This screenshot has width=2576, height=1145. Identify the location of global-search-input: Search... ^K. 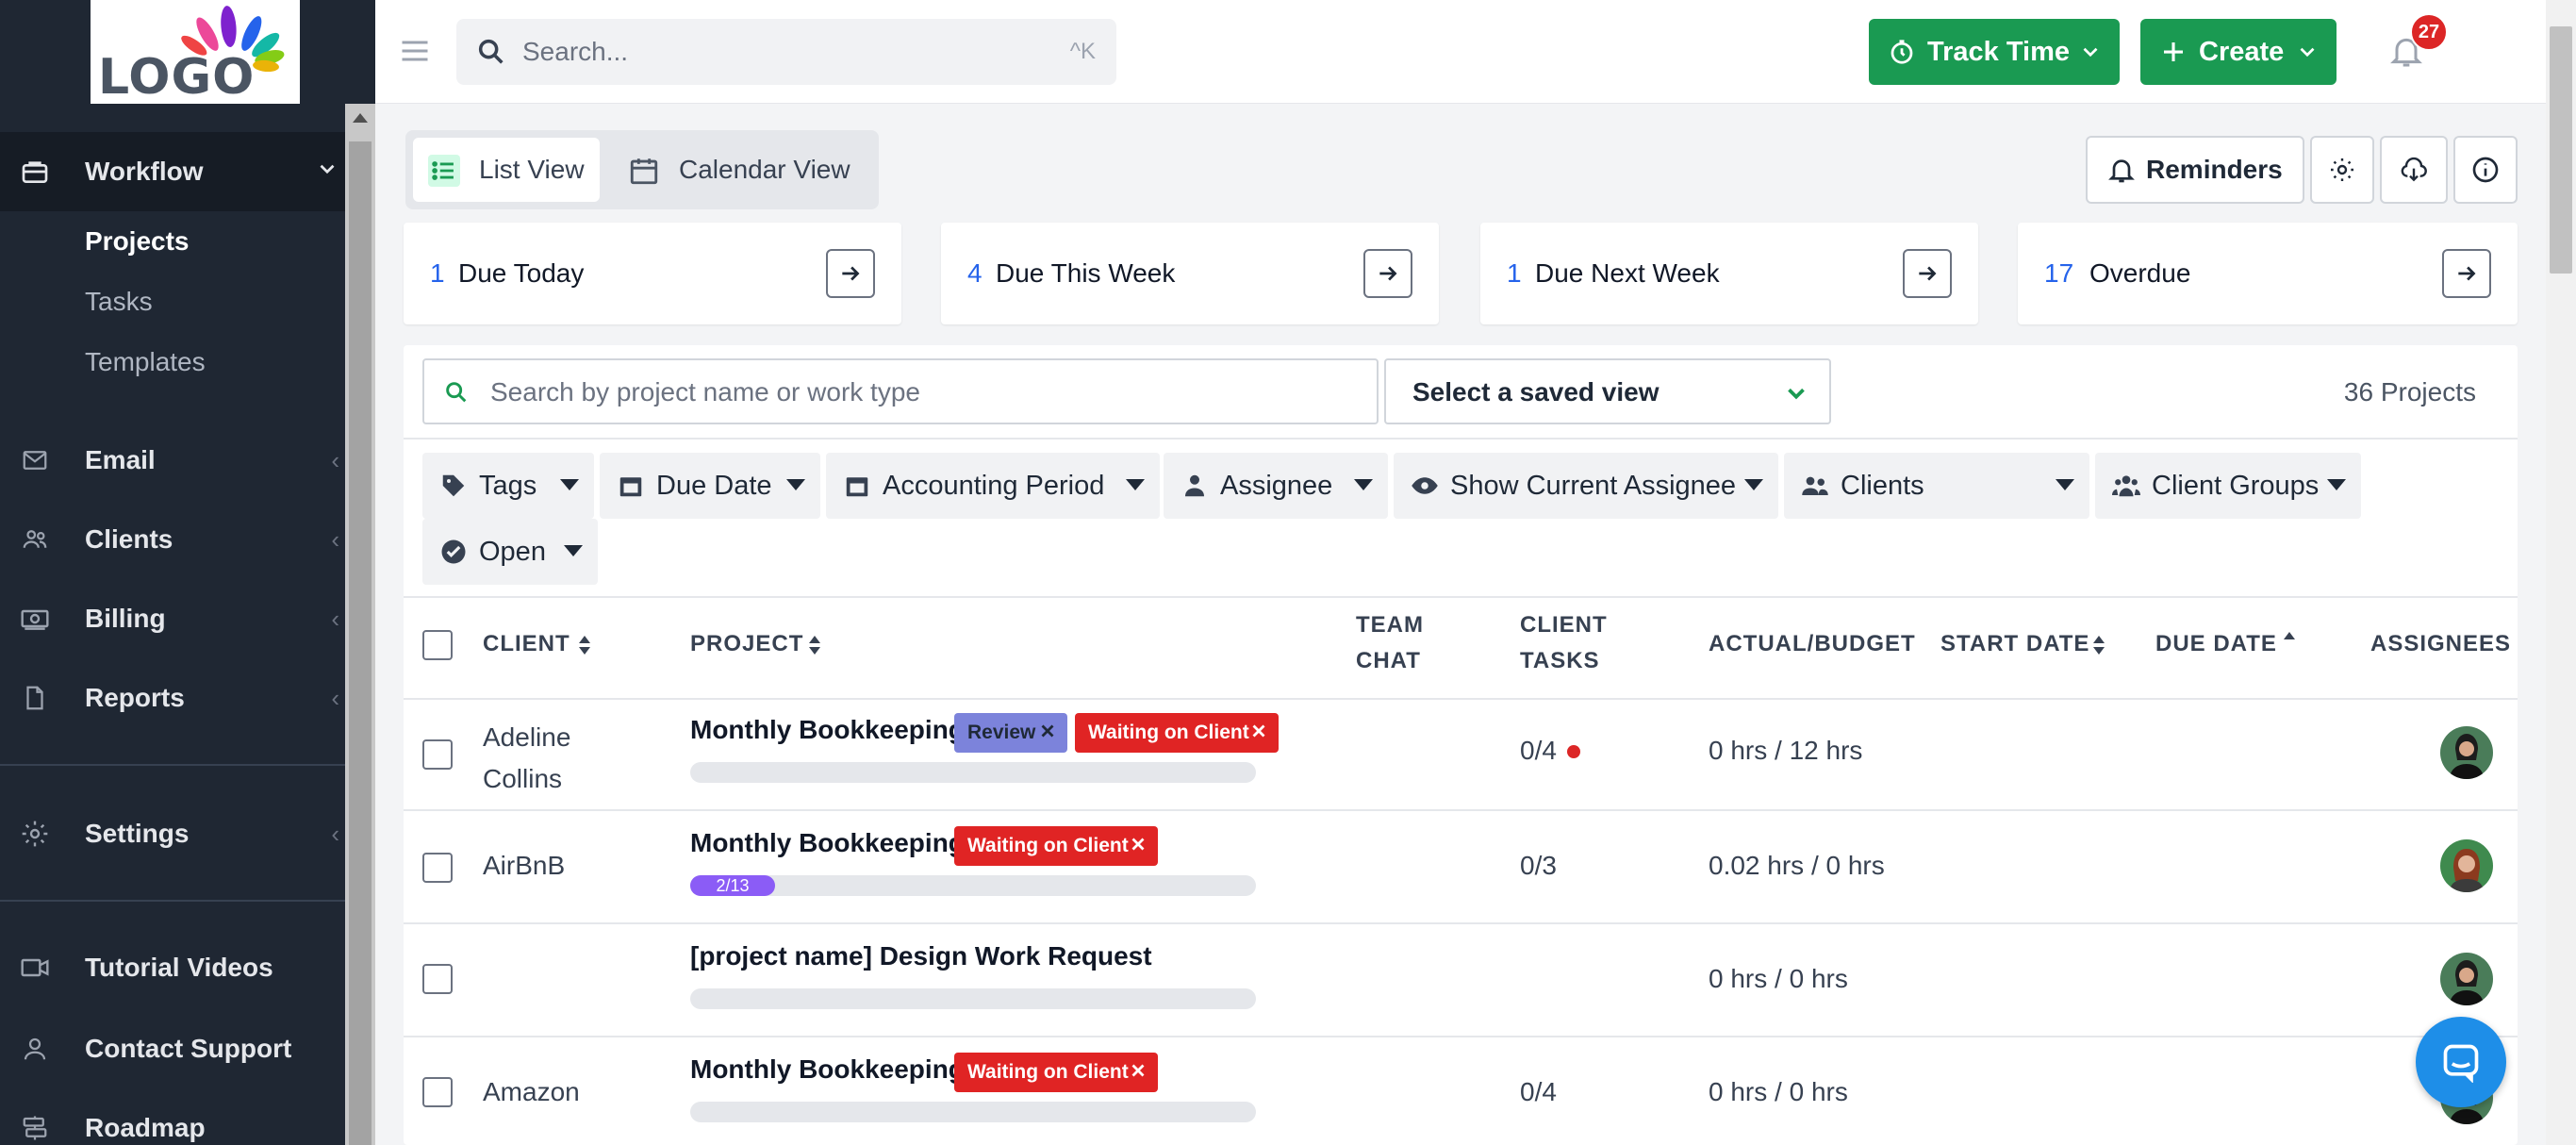
(786, 52).